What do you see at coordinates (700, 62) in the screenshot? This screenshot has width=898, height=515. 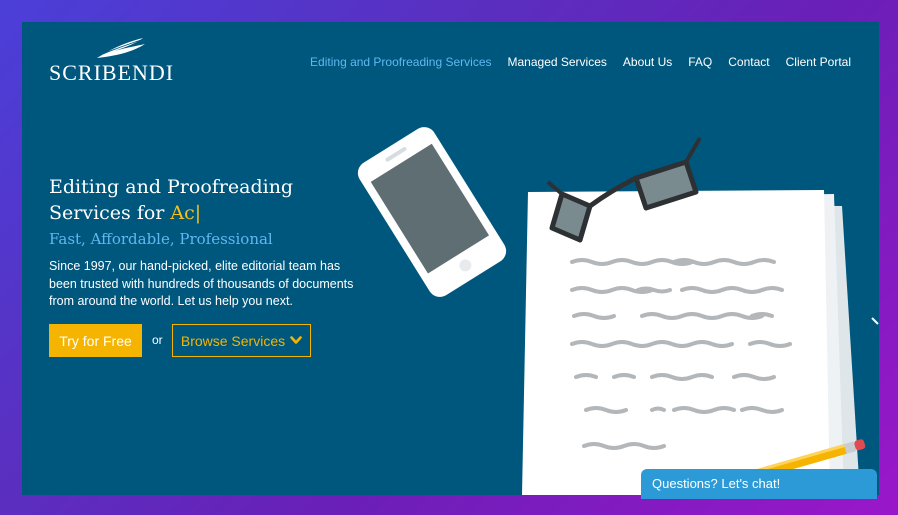 I see `nav-faq: FAQ` at bounding box center [700, 62].